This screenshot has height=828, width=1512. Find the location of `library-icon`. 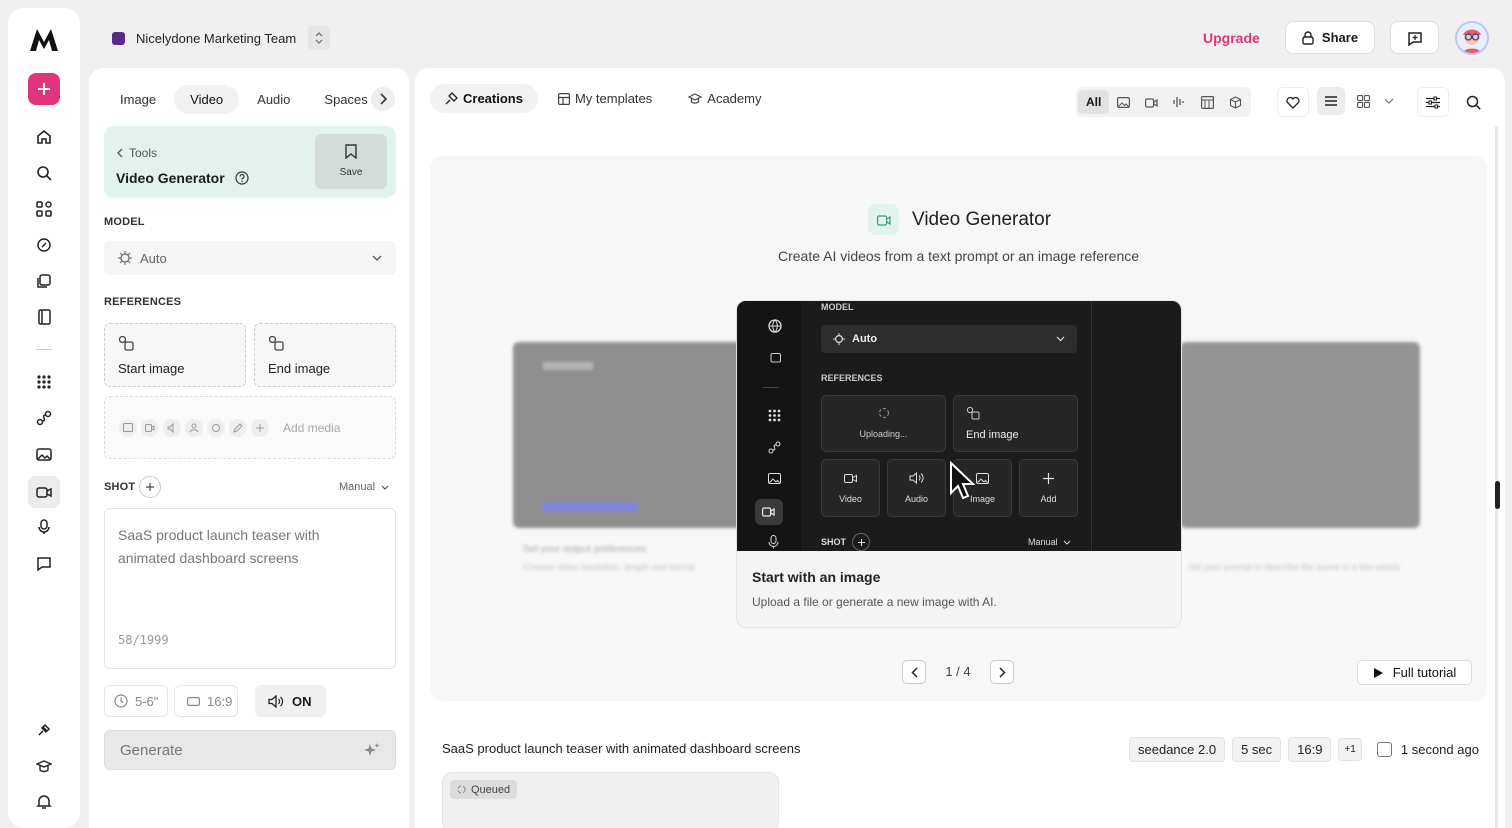

library-icon is located at coordinates (44, 281).